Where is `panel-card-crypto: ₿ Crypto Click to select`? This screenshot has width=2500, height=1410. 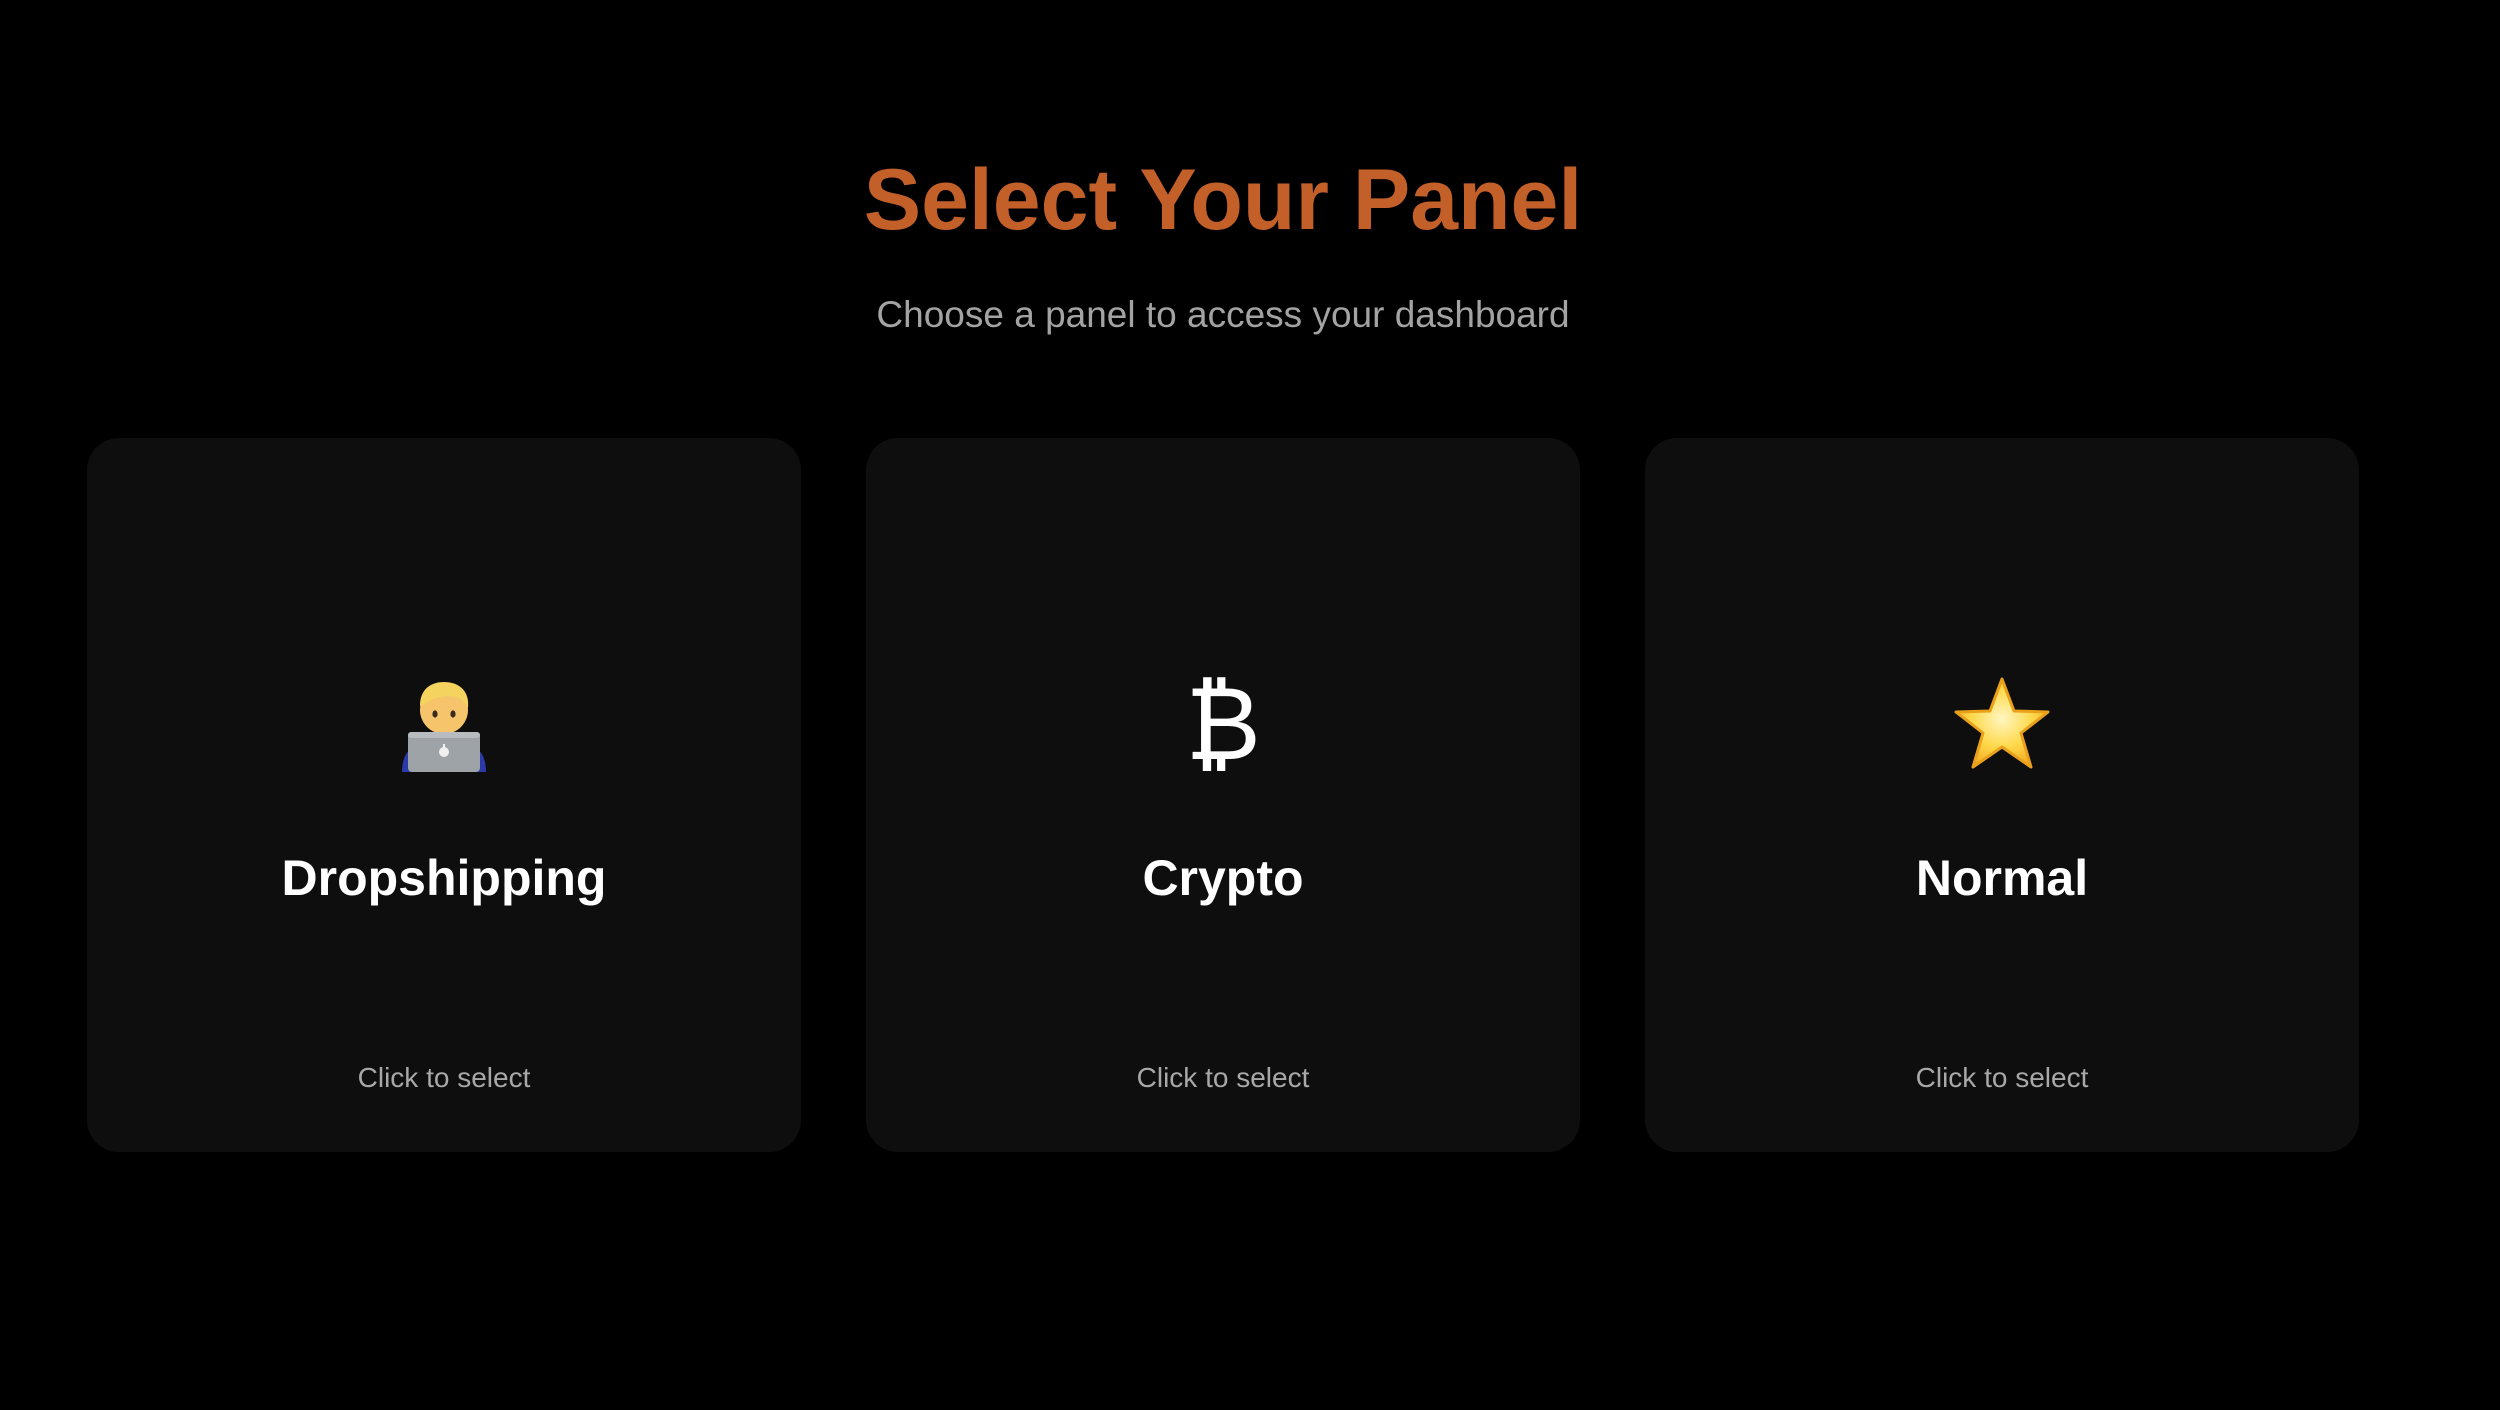
panel-card-crypto: ₿ Crypto Click to select is located at coordinates (1223, 795).